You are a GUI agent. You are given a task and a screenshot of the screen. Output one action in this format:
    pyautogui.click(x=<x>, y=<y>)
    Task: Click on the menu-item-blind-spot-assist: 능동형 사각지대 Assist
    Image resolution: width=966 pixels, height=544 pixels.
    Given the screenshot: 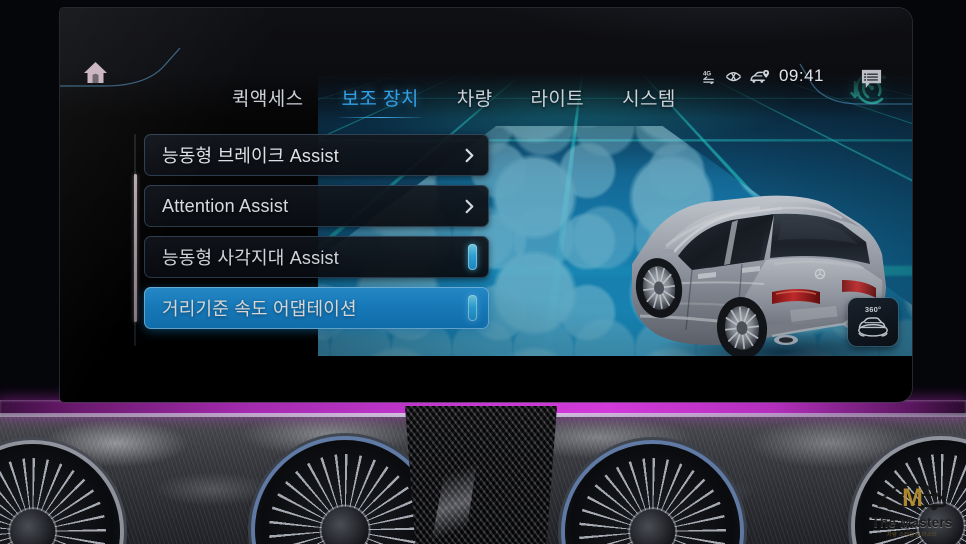 What is the action you would take?
    pyautogui.click(x=316, y=257)
    